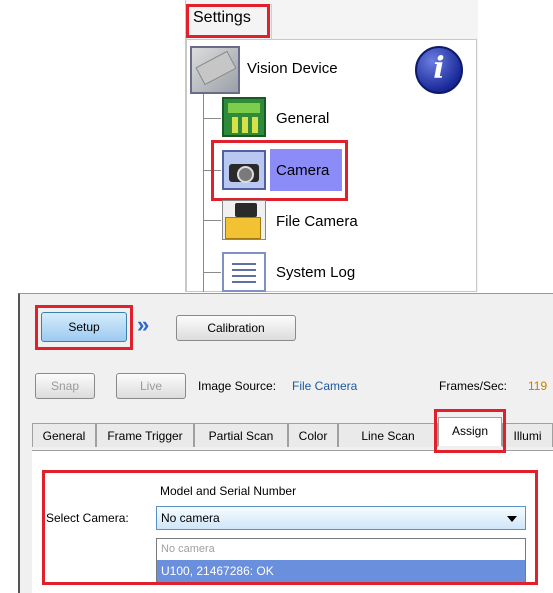  I want to click on double-chevron-right-icon: », so click(143, 324).